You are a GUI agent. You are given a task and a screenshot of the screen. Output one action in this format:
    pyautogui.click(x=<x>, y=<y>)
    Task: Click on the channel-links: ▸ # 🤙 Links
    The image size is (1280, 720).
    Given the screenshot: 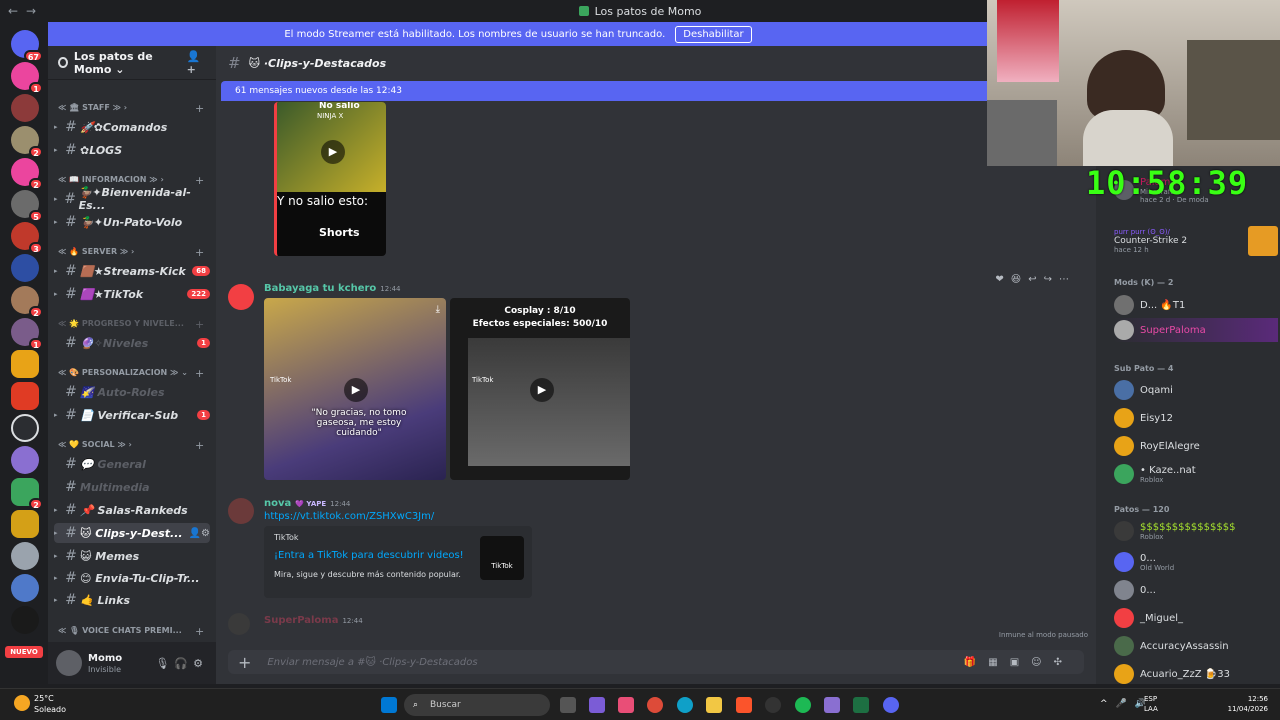 What is the action you would take?
    pyautogui.click(x=132, y=600)
    